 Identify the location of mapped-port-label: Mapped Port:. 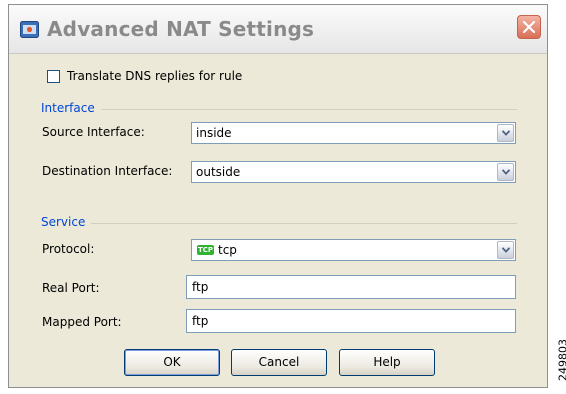
(82, 322).